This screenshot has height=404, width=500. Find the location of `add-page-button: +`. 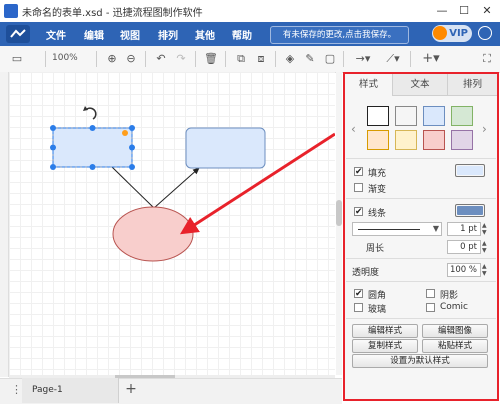

add-page-button: + is located at coordinates (131, 389).